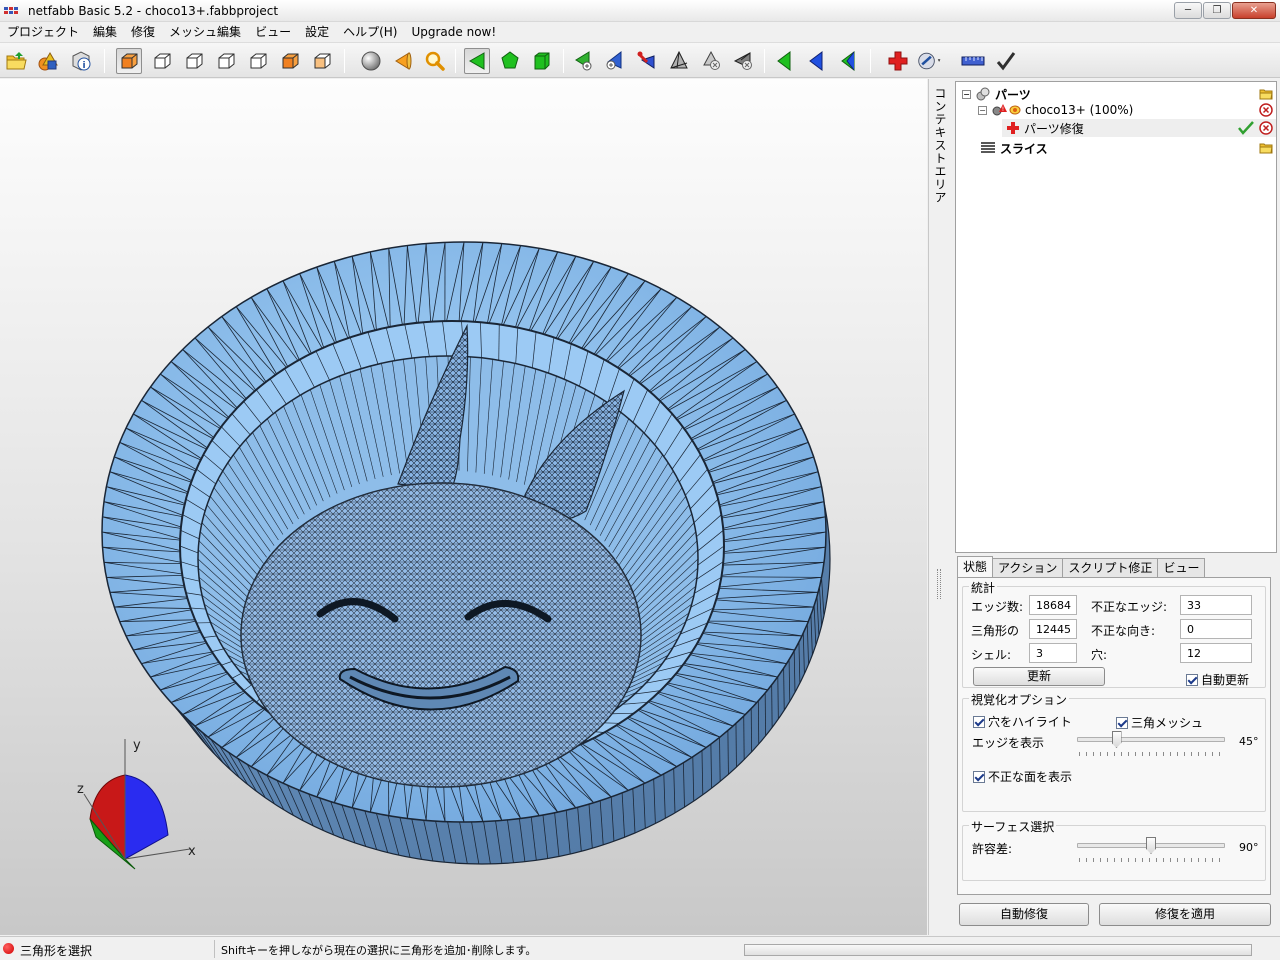  What do you see at coordinates (510, 61) in the screenshot?
I see `select-surface-icon` at bounding box center [510, 61].